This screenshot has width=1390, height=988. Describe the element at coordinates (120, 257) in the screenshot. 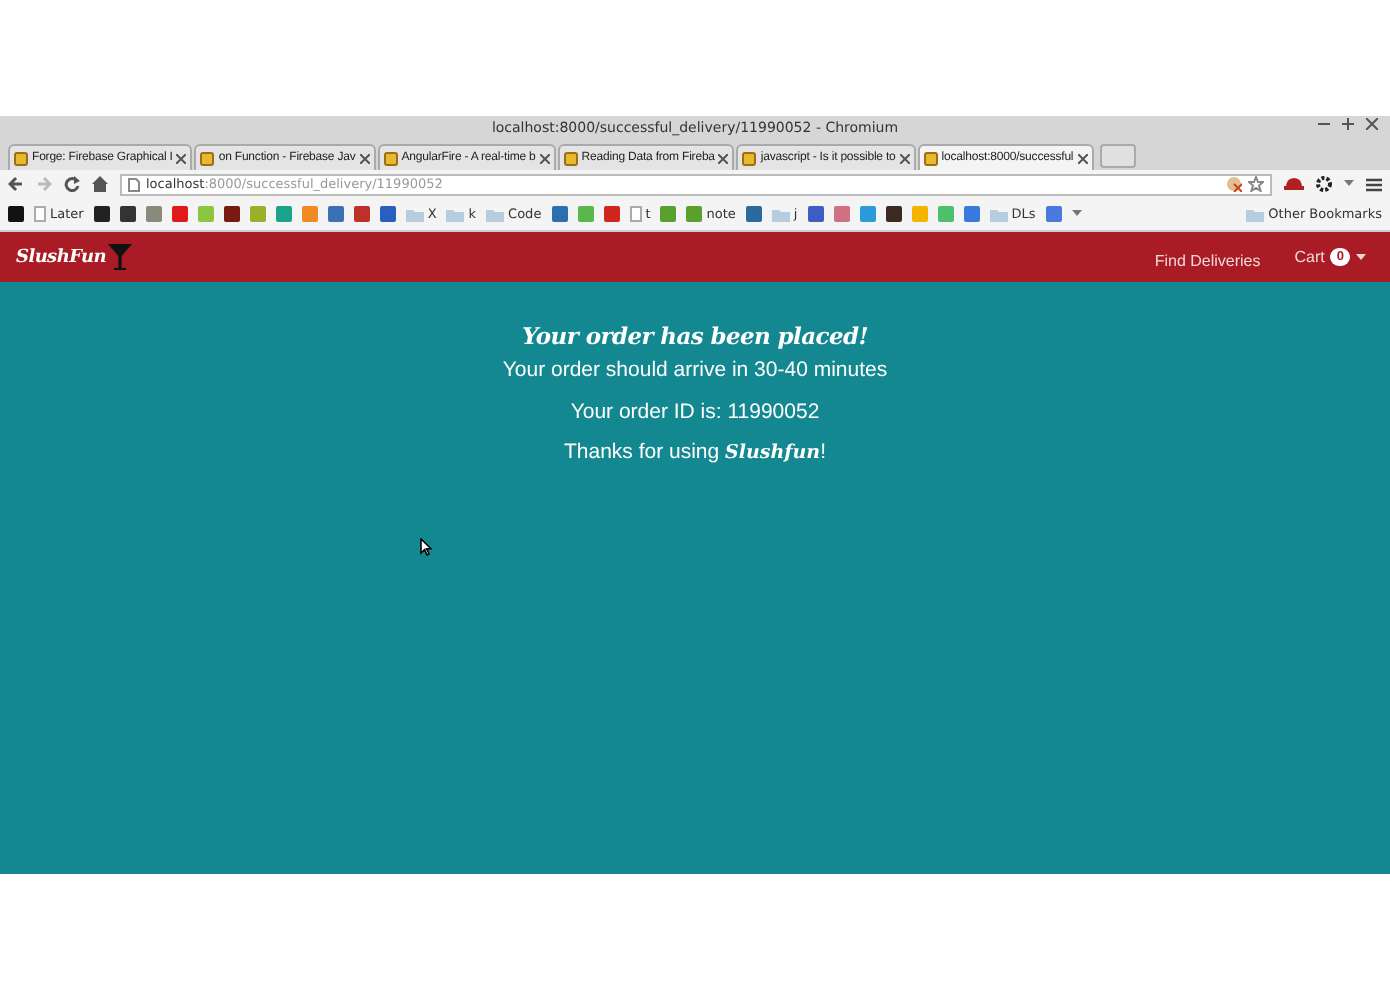

I see `cocktail-glass-icon` at that location.